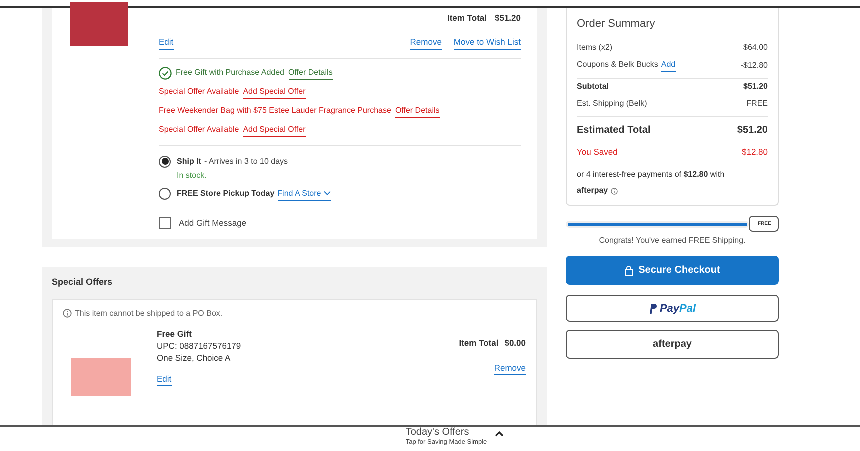  I want to click on shipping-option-label: FREE Store Pickup Today, so click(226, 194).